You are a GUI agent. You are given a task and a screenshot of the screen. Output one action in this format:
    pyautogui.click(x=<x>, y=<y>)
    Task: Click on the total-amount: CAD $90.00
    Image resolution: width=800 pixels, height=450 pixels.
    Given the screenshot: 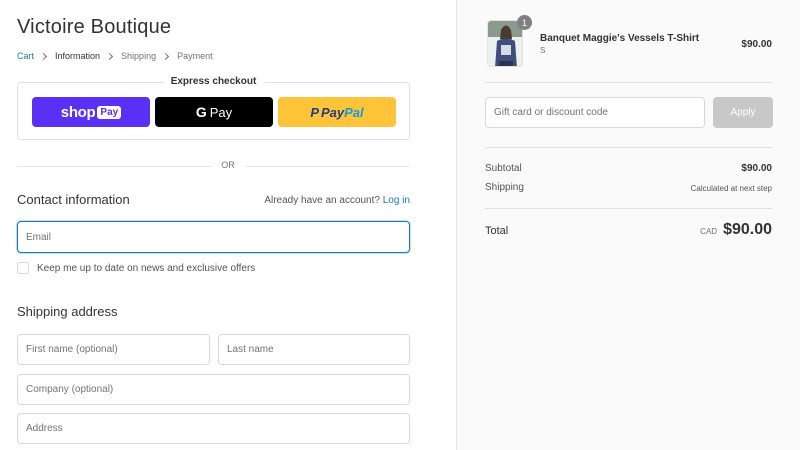 What is the action you would take?
    pyautogui.click(x=736, y=230)
    